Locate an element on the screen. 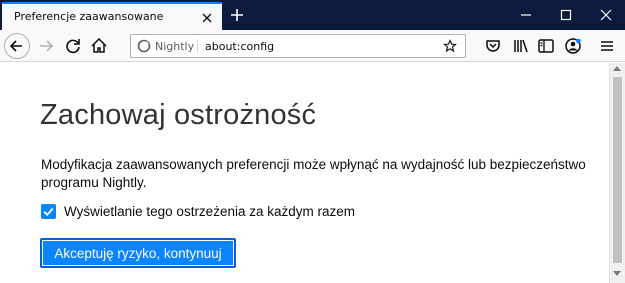  tab-title: Preferencje zaawansowane is located at coordinates (89, 16).